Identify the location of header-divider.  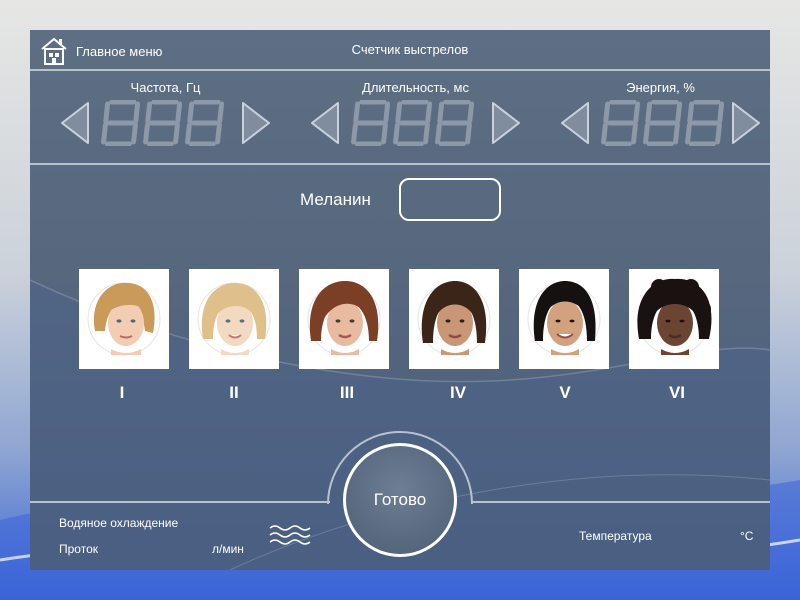
(400, 70).